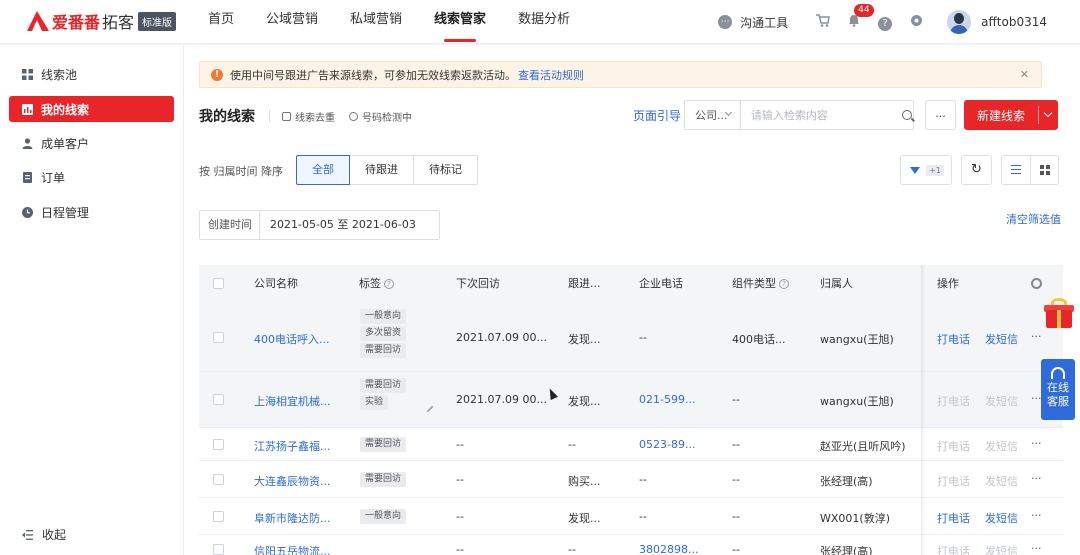 The image size is (1080, 555). What do you see at coordinates (784, 284) in the screenshot?
I see `question-icon: ?` at bounding box center [784, 284].